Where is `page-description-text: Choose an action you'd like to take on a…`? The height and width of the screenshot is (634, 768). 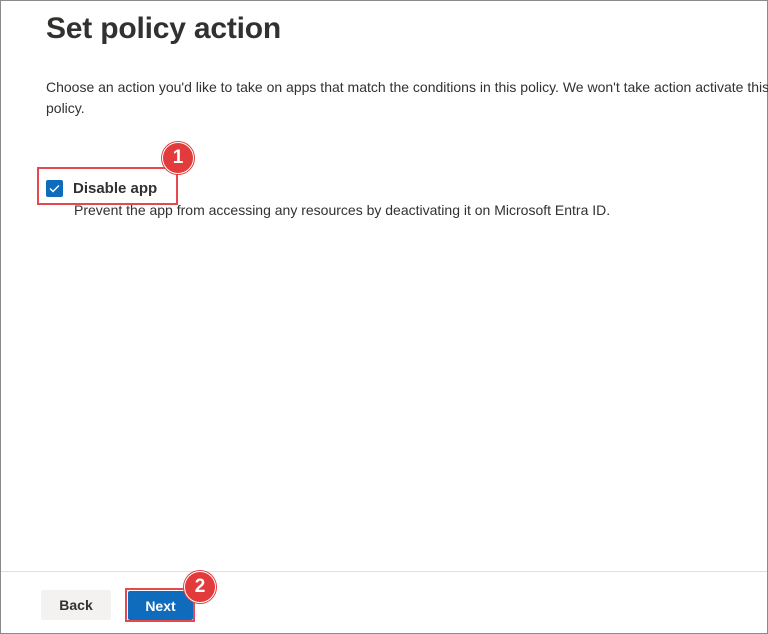 page-description-text: Choose an action you'd like to take on a… is located at coordinates (407, 97).